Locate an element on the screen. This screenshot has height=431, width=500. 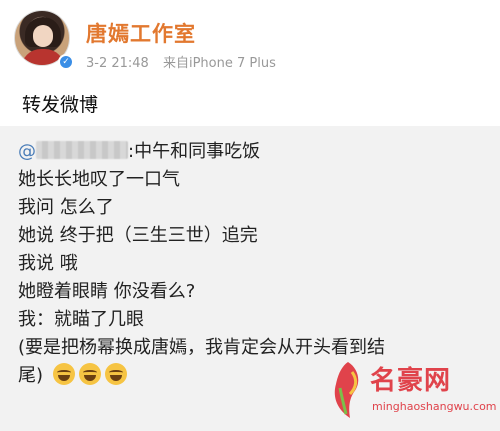
post-meta: 3-2 21:48 来自iPhone 7 Plus is located at coordinates (186, 61).